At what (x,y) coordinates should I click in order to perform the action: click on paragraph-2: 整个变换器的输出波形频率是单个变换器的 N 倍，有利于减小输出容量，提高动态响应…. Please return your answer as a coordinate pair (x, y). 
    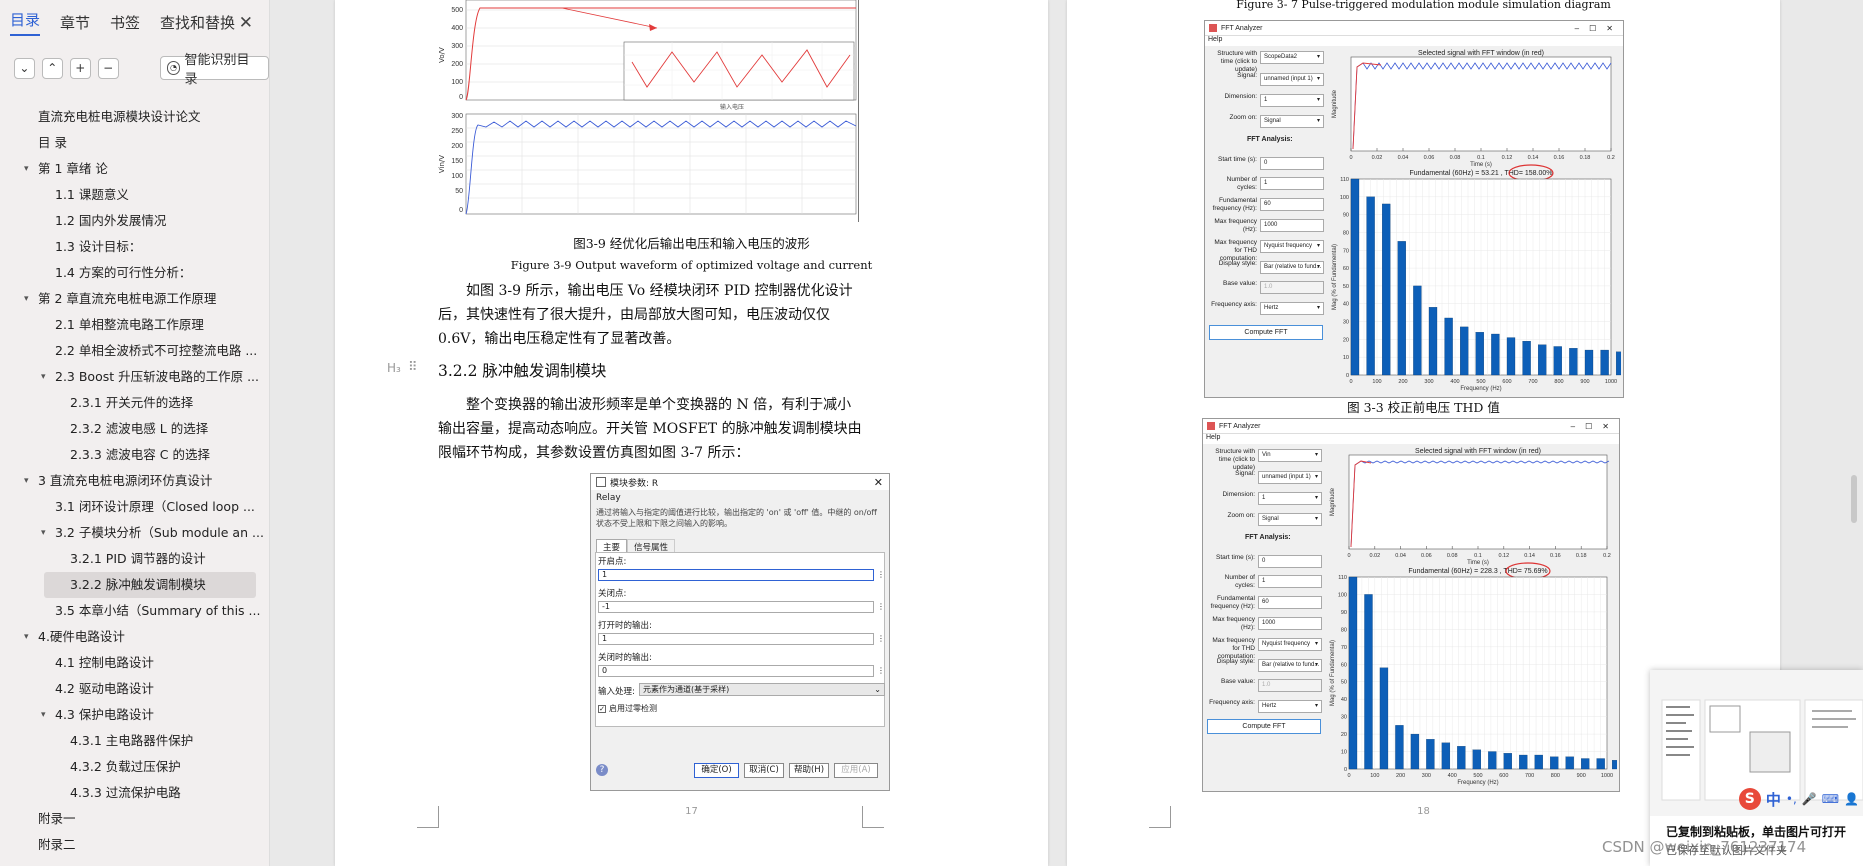
    Looking at the image, I should click on (650, 429).